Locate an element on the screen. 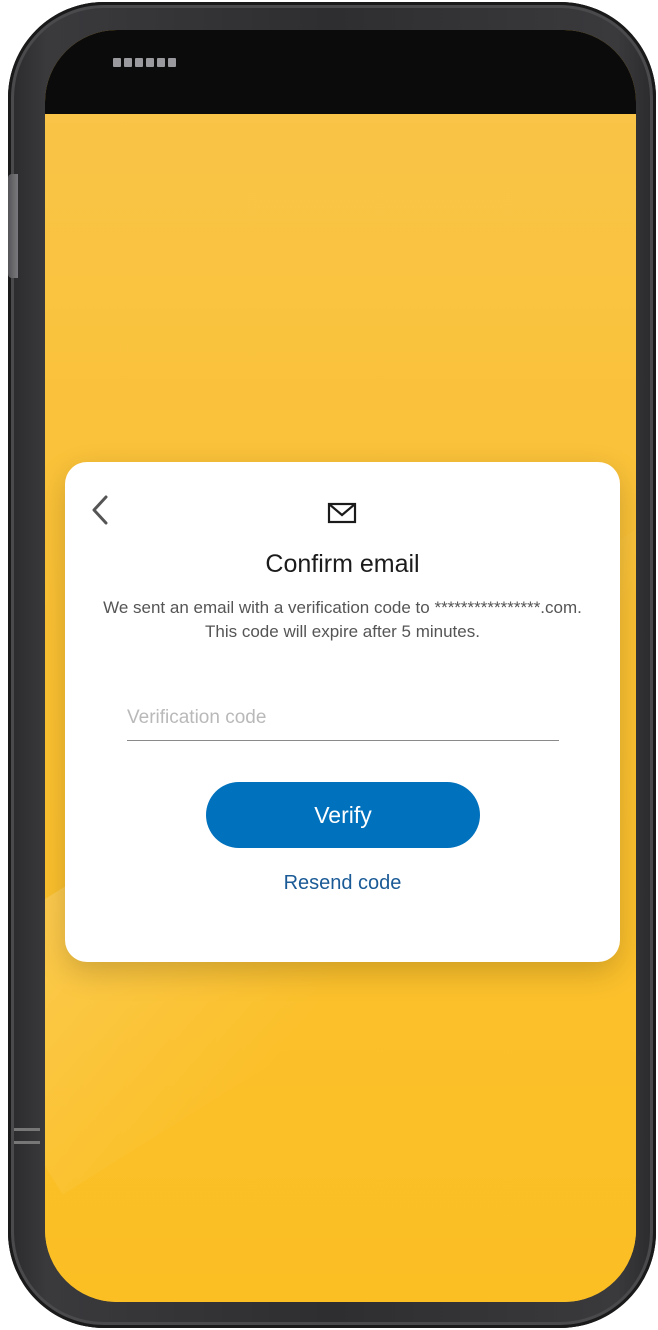 The image size is (658, 1330). side-button is located at coordinates (13, 226).